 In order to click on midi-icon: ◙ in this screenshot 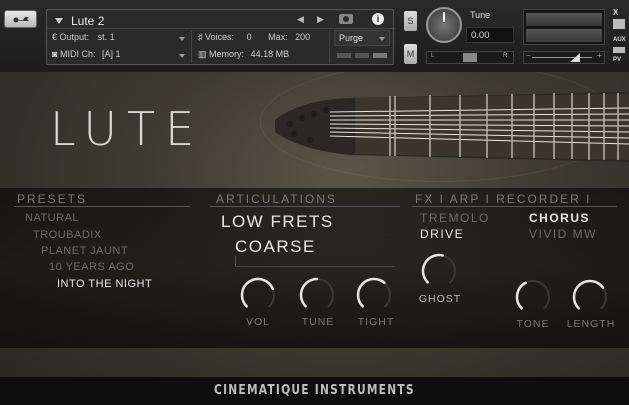, I will do `click(55, 54)`.